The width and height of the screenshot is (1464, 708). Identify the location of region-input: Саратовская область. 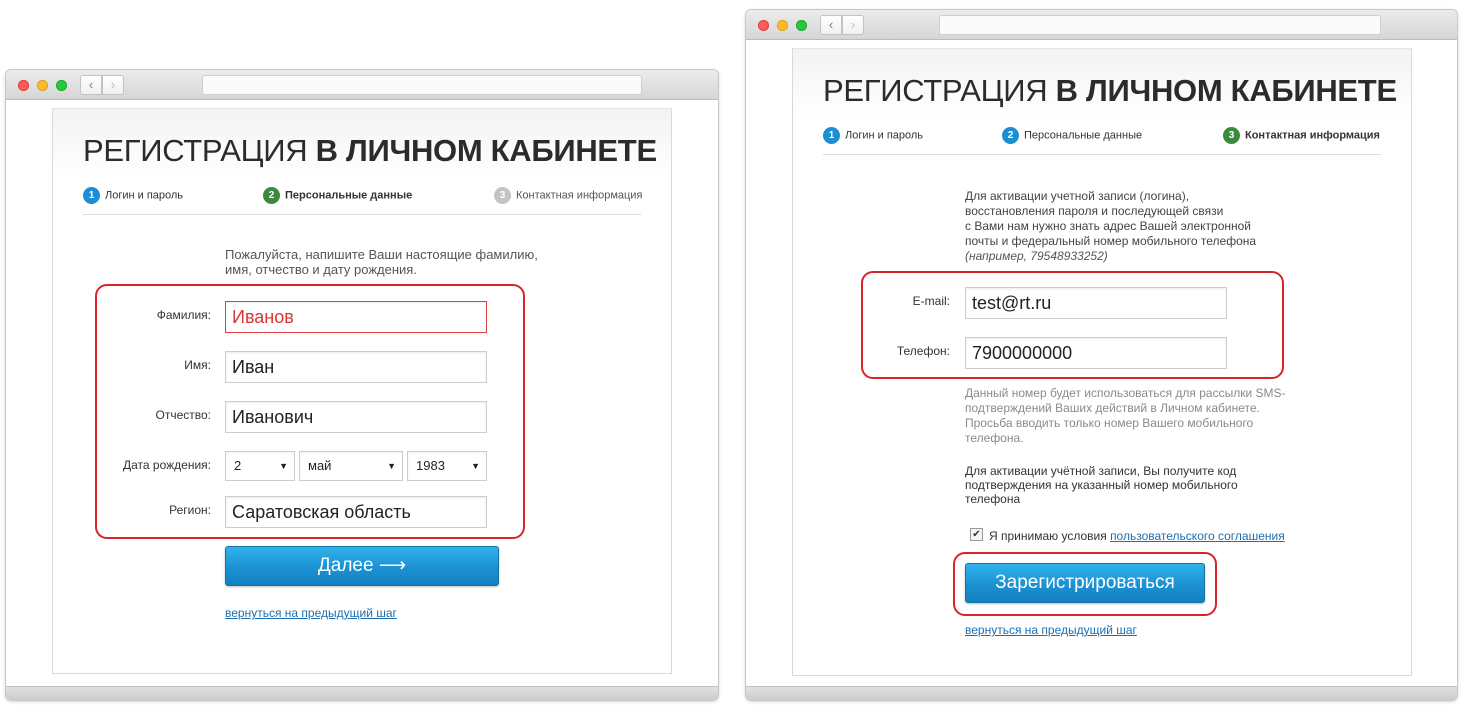
(356, 512).